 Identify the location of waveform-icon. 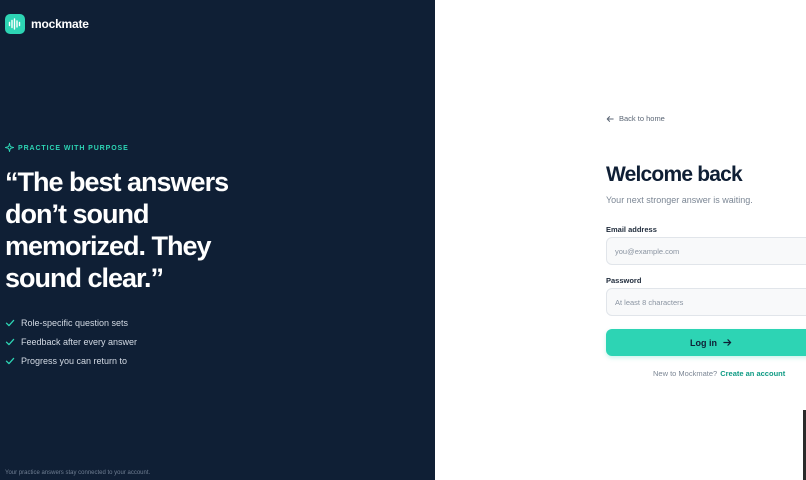
(15, 24).